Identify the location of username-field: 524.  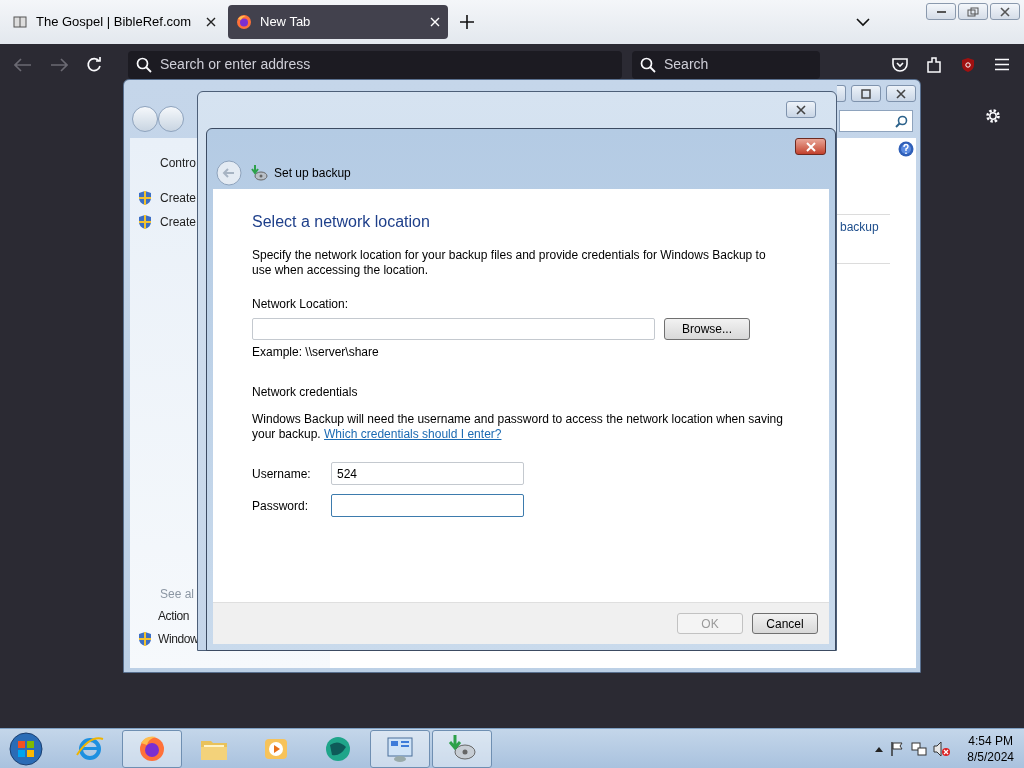
(427, 473).